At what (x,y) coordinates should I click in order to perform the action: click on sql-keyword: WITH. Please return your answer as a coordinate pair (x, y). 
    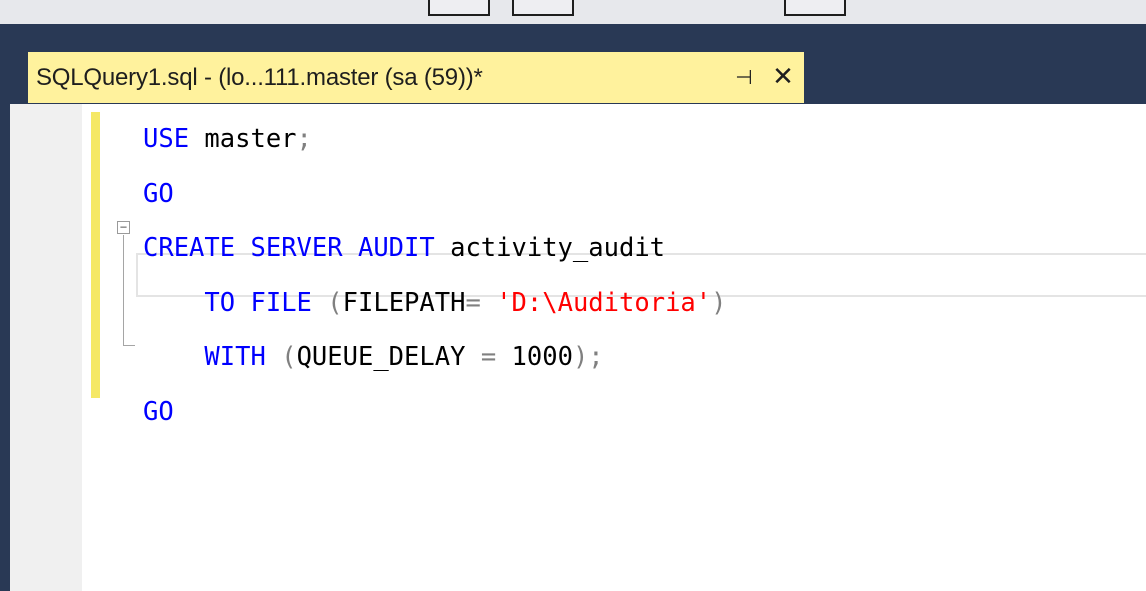
    Looking at the image, I should click on (235, 357).